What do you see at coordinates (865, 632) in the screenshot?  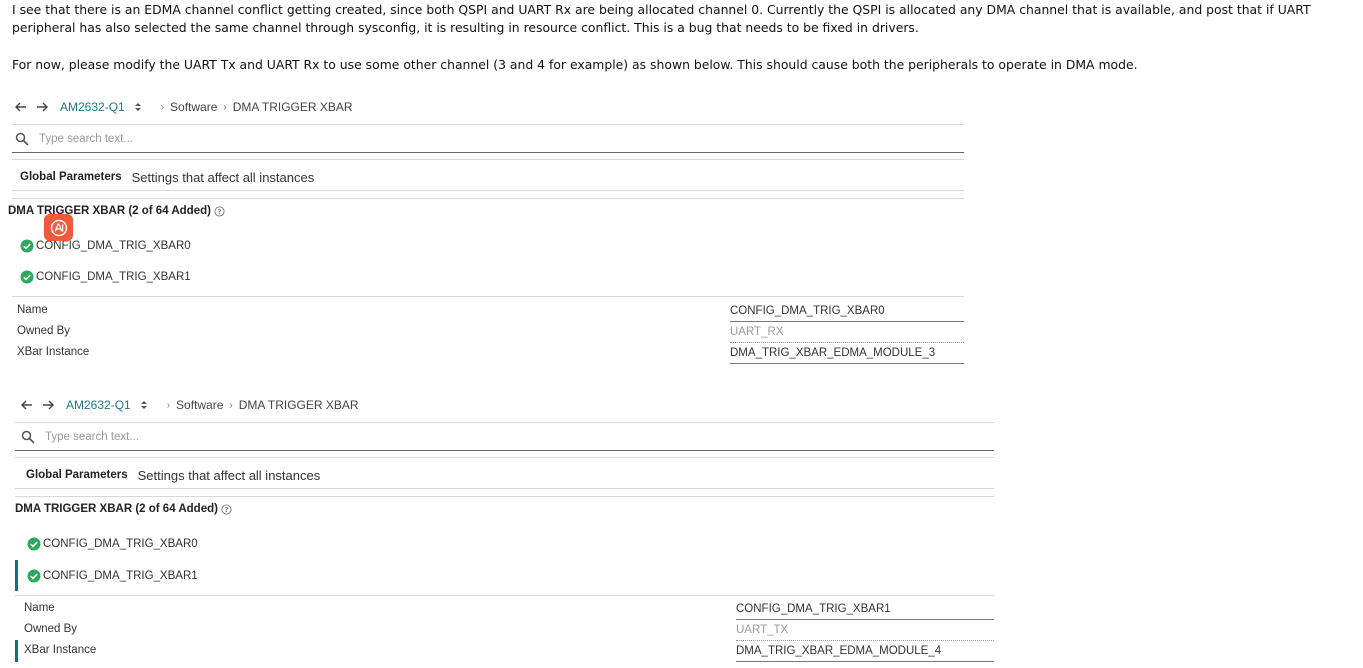 I see `owned-by-value: UART_TX` at bounding box center [865, 632].